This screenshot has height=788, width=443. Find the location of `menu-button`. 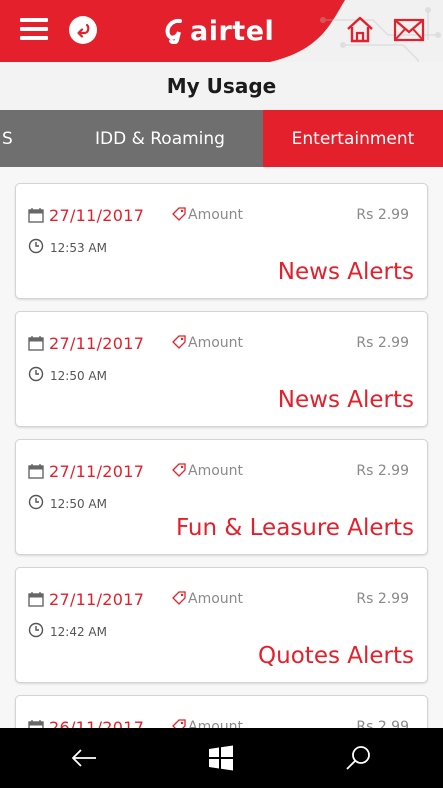

menu-button is located at coordinates (35, 29).